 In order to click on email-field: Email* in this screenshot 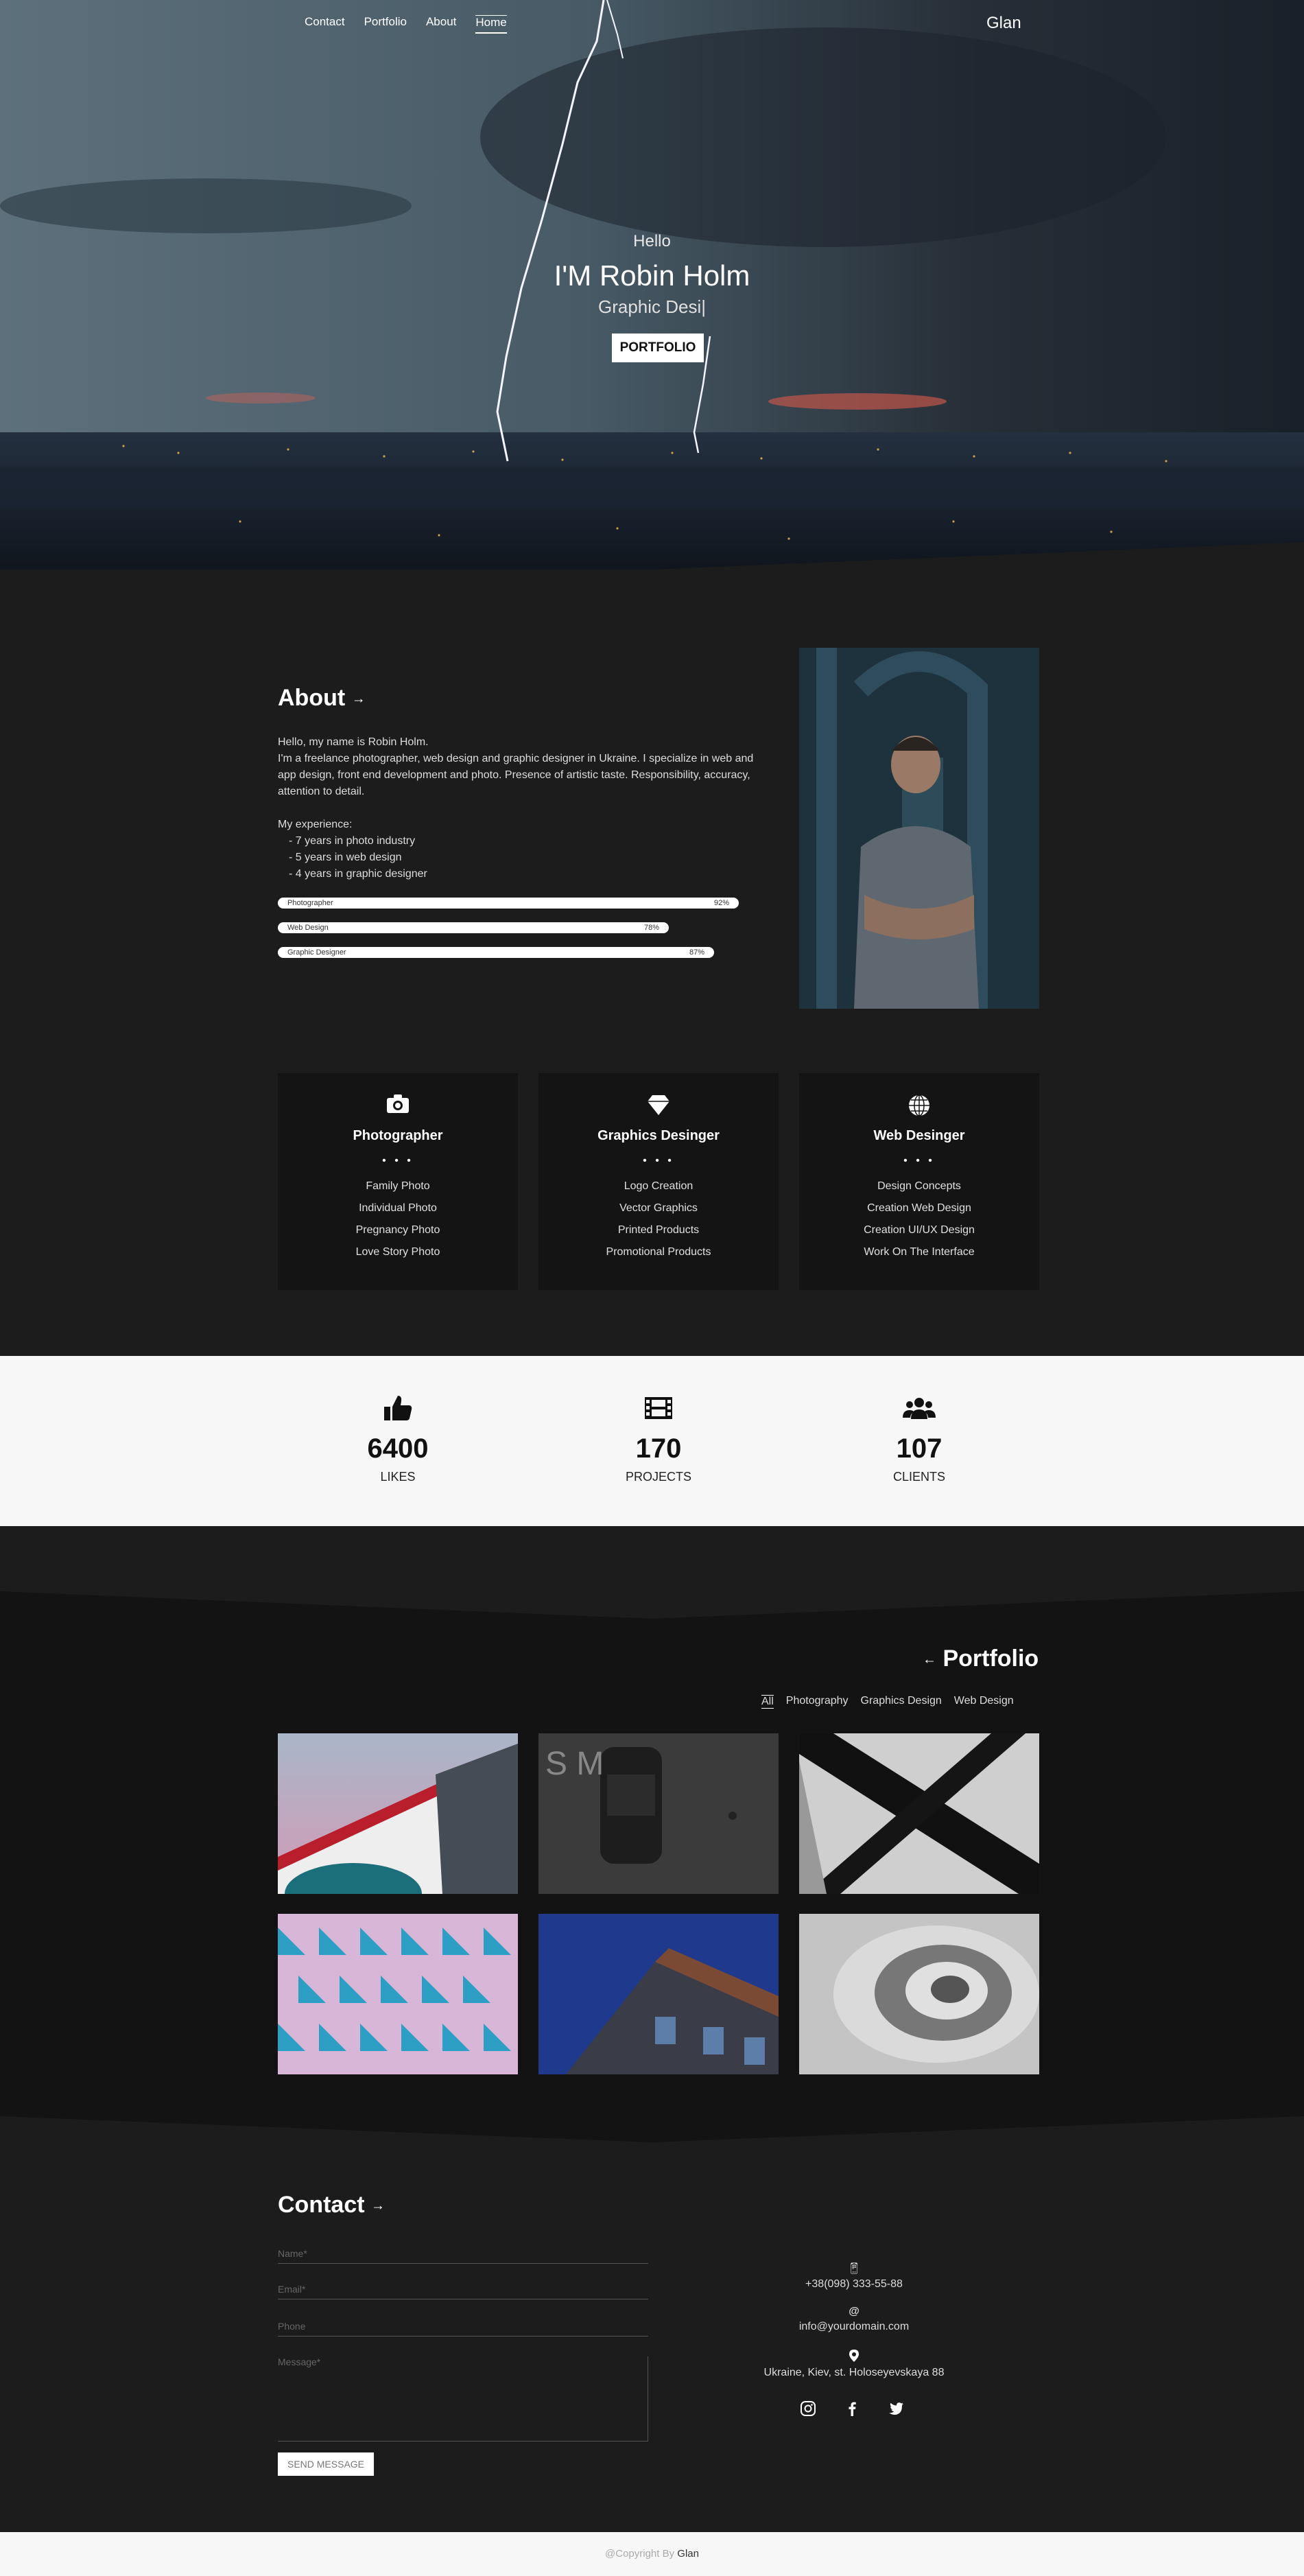, I will do `click(463, 2291)`.